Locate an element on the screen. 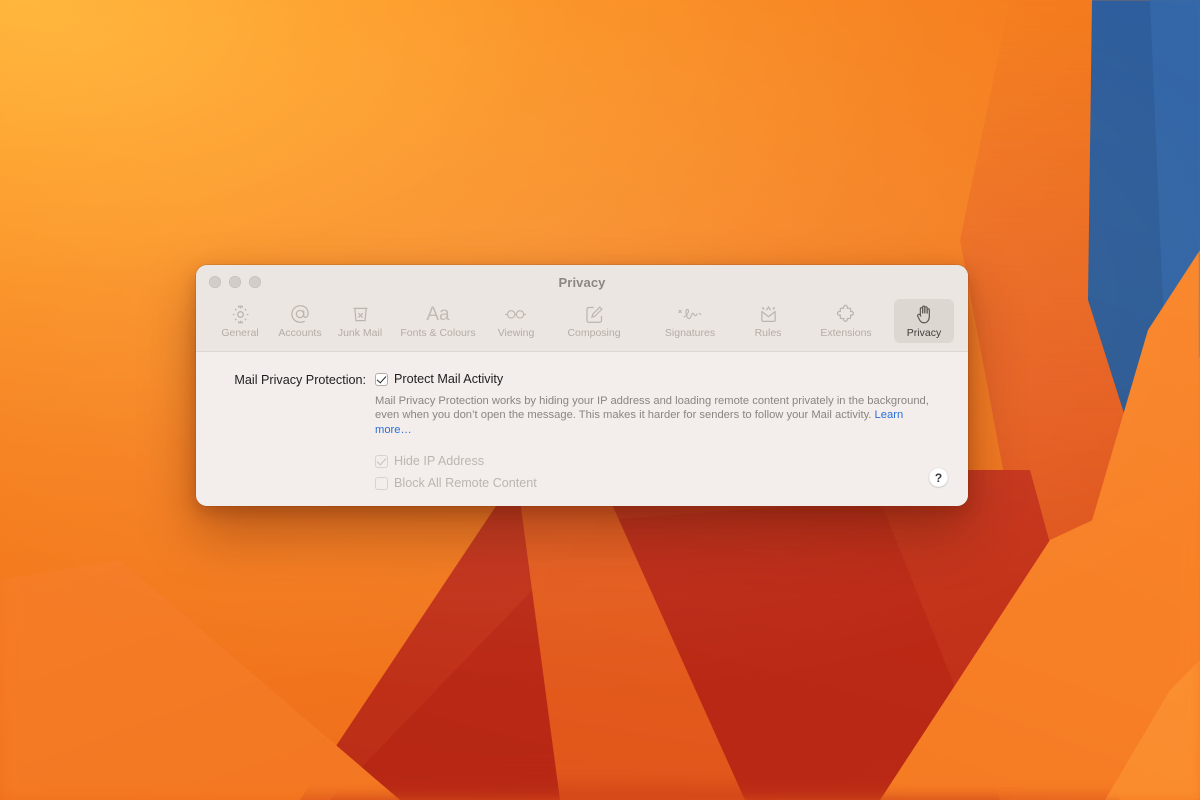 The height and width of the screenshot is (800, 1200). block-all-remote-content-row: Block All Remote Content is located at coordinates (655, 483).